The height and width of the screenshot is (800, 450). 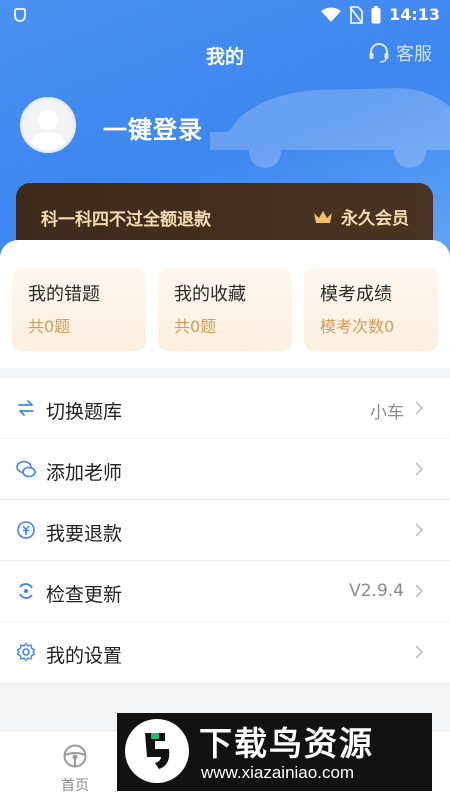 I want to click on favorites-card: 我的收藏 共0题, so click(x=225, y=309).